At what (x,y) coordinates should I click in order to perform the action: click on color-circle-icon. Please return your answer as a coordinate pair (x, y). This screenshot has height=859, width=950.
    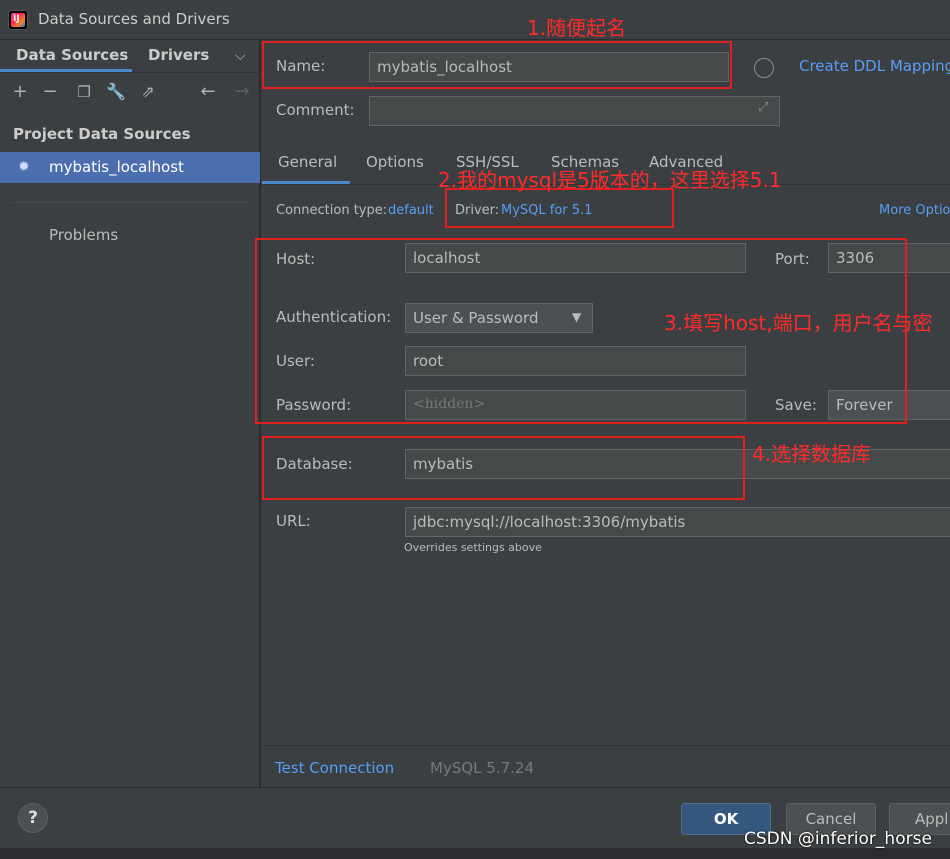
    Looking at the image, I should click on (764, 68).